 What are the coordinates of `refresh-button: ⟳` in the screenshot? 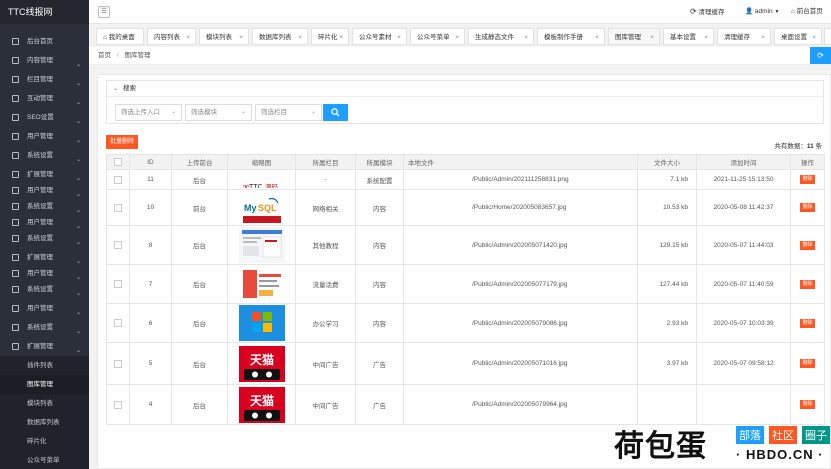 It's located at (820, 55).